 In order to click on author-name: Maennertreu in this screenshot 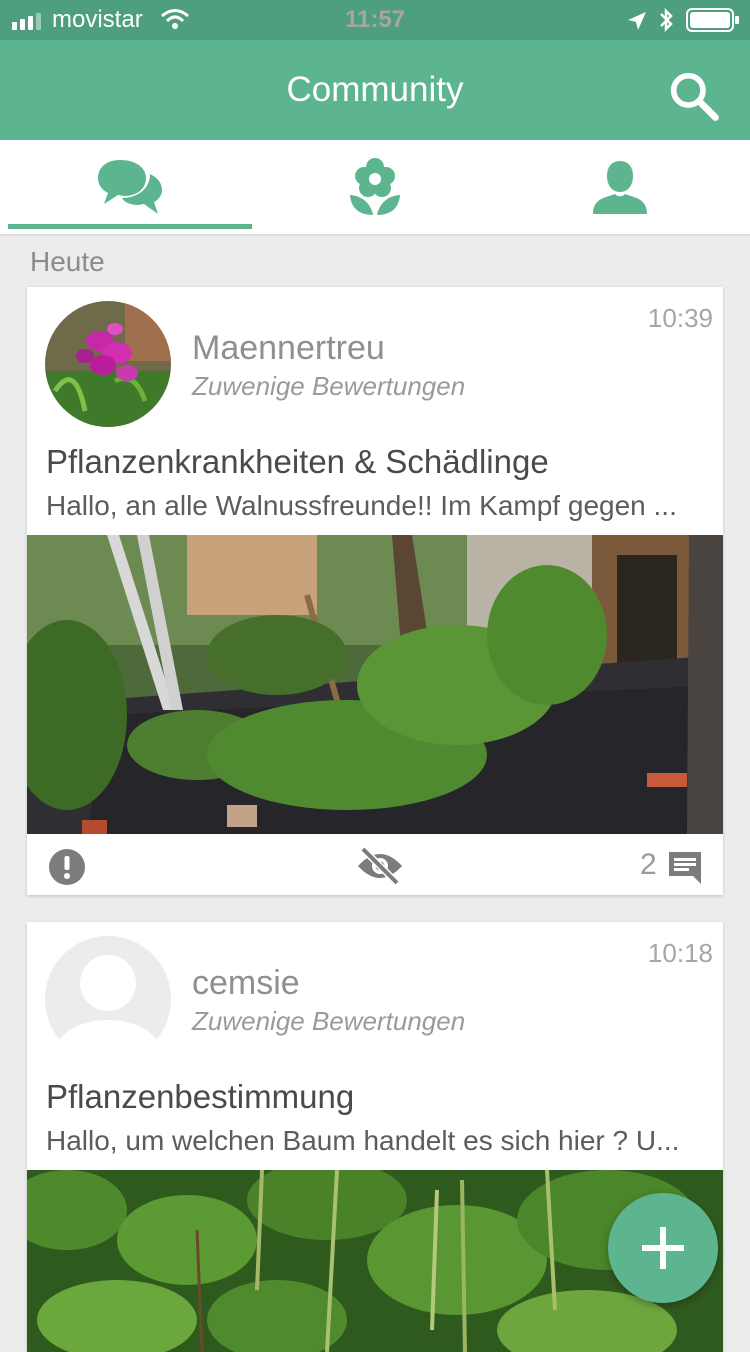, I will do `click(288, 348)`.